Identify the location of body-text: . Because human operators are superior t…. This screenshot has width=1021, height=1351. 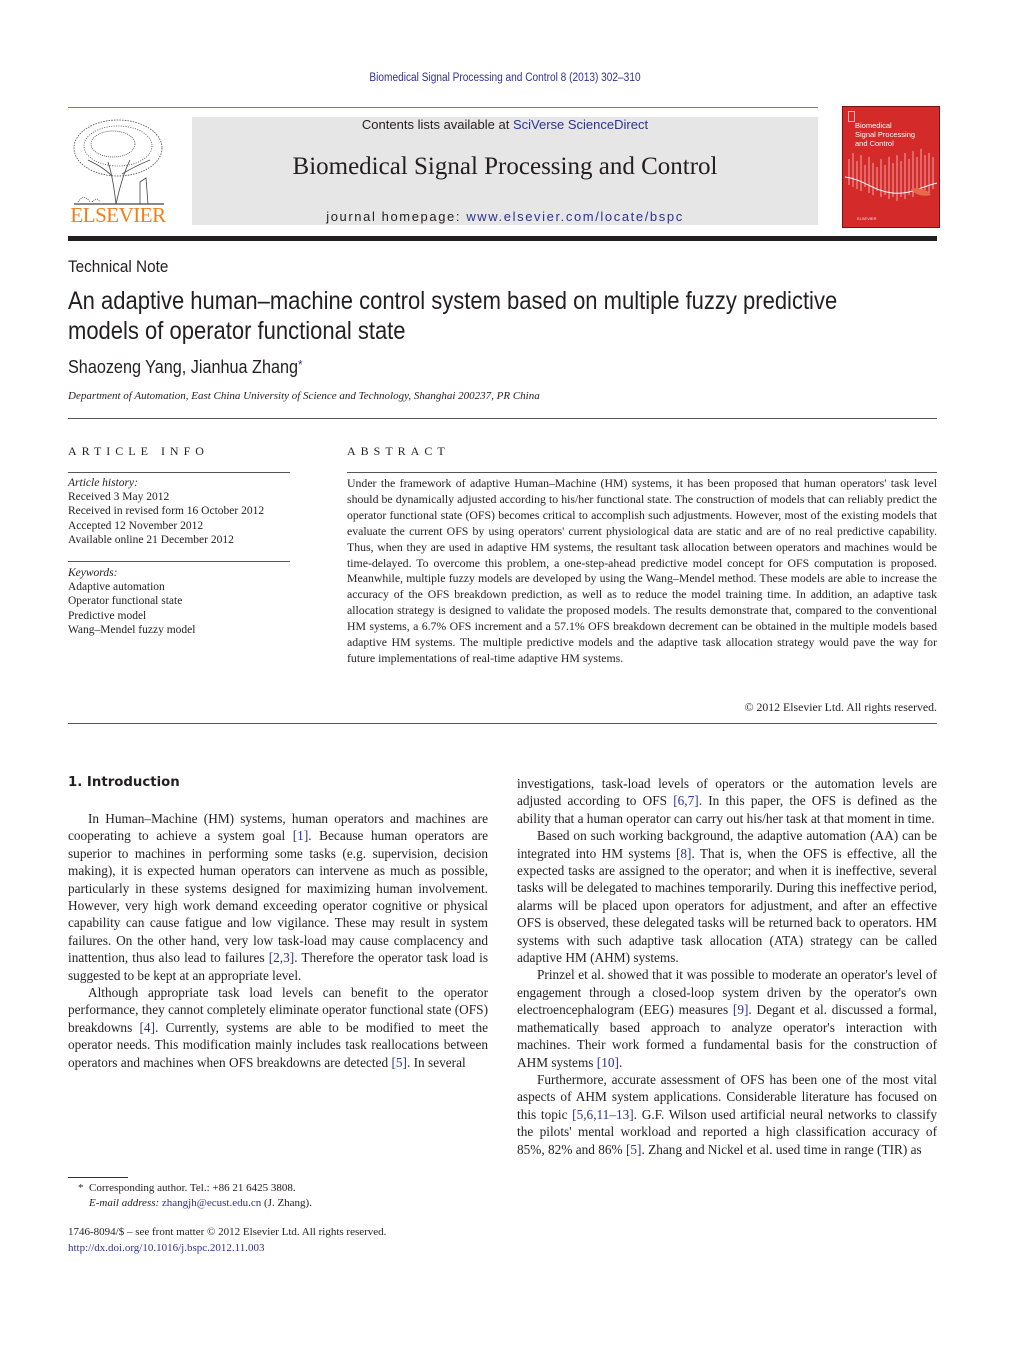
(278, 897).